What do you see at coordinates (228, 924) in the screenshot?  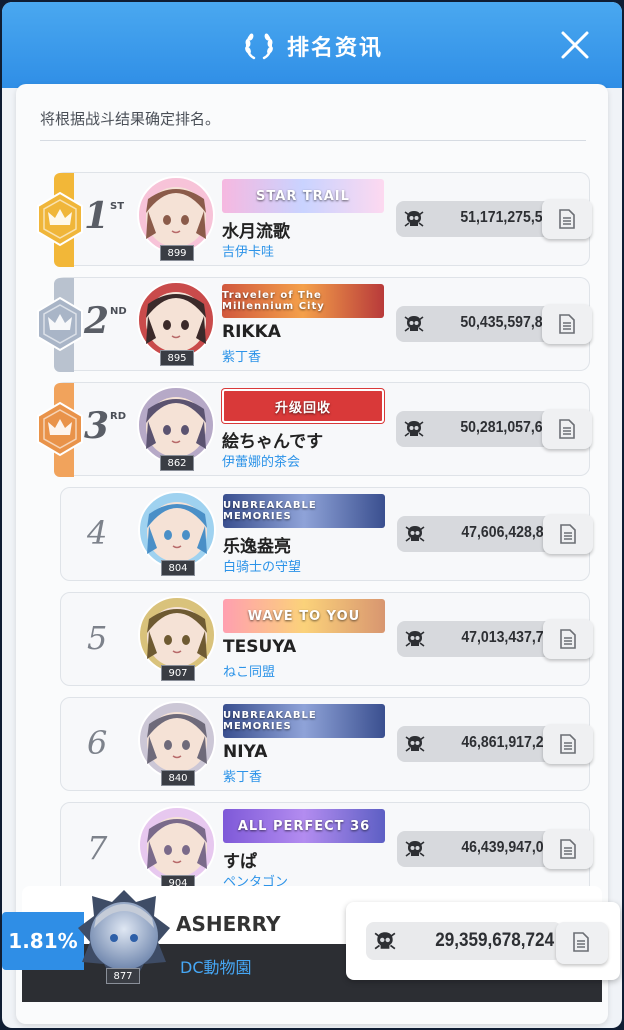 I see `self-name: ASHERRY` at bounding box center [228, 924].